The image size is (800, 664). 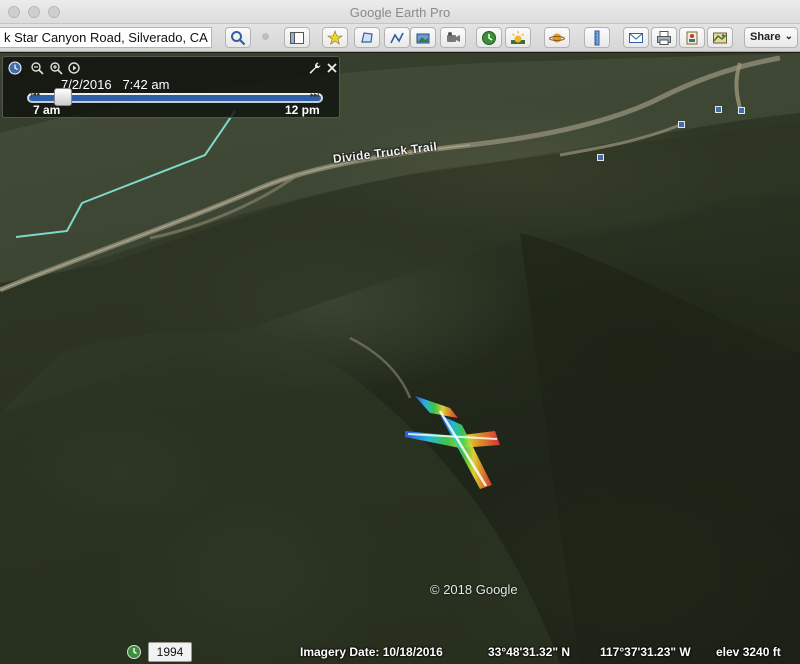 I want to click on loading-indicator-icon, so click(x=265, y=36).